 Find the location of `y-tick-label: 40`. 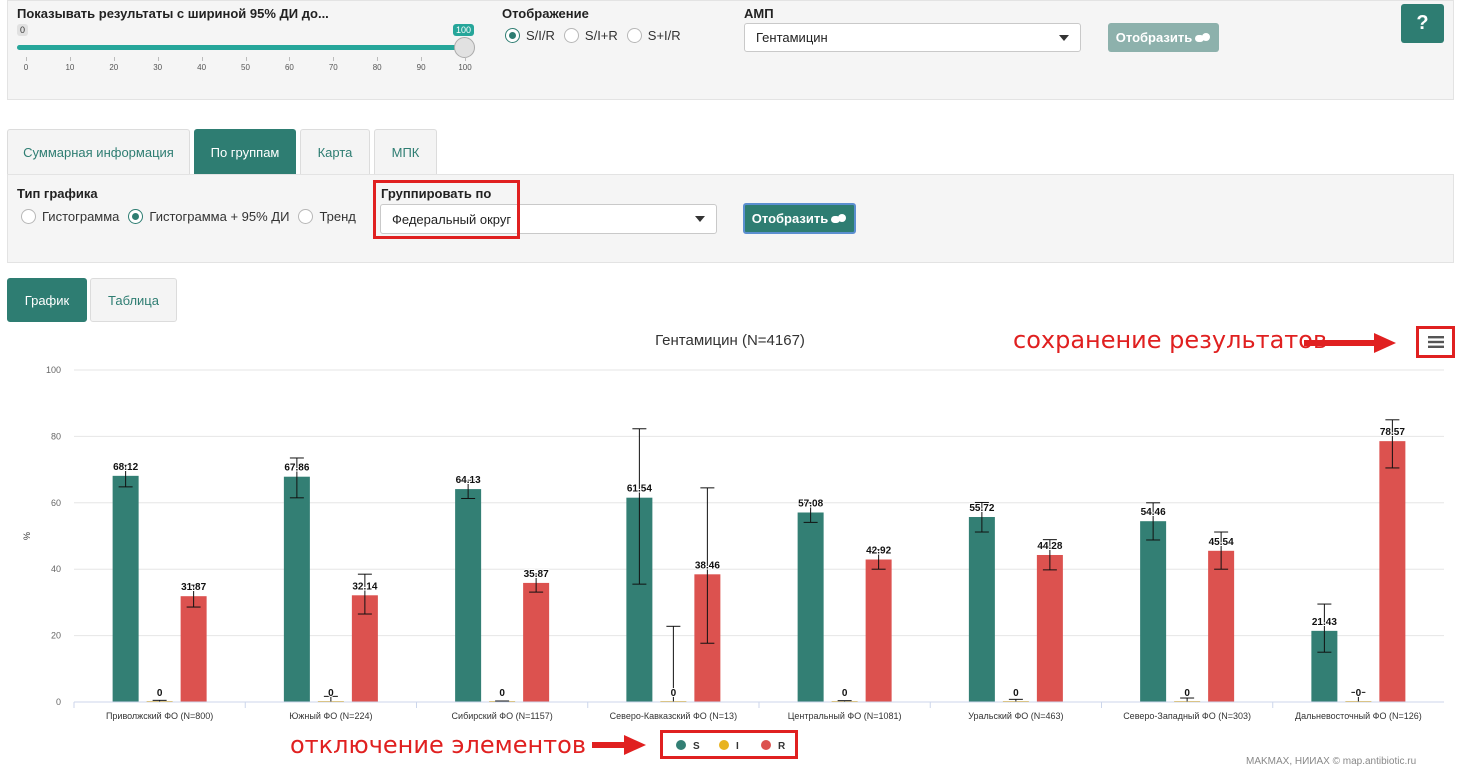

y-tick-label: 40 is located at coordinates (56, 569).